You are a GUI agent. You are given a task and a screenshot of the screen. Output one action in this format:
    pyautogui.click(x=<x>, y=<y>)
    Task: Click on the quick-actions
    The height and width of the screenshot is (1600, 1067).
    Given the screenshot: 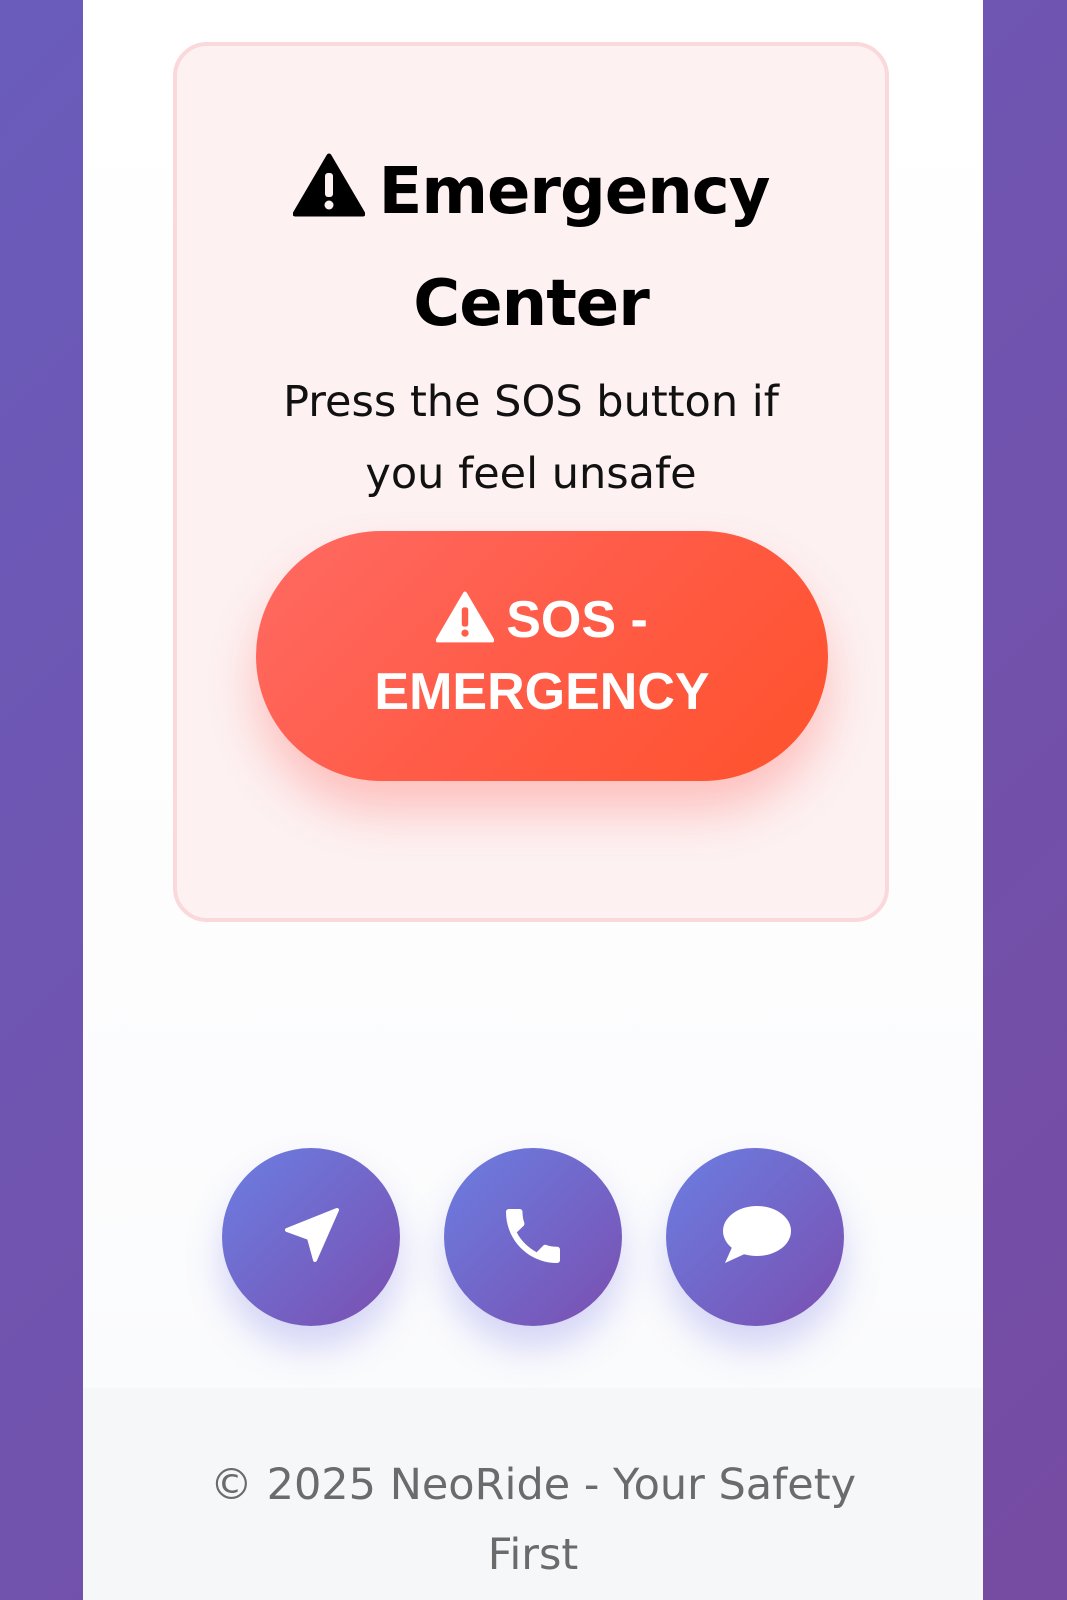 What is the action you would take?
    pyautogui.click(x=533, y=1237)
    